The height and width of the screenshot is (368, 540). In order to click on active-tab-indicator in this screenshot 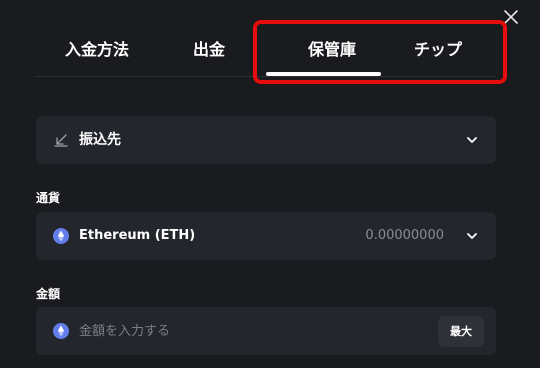, I will do `click(323, 74)`.